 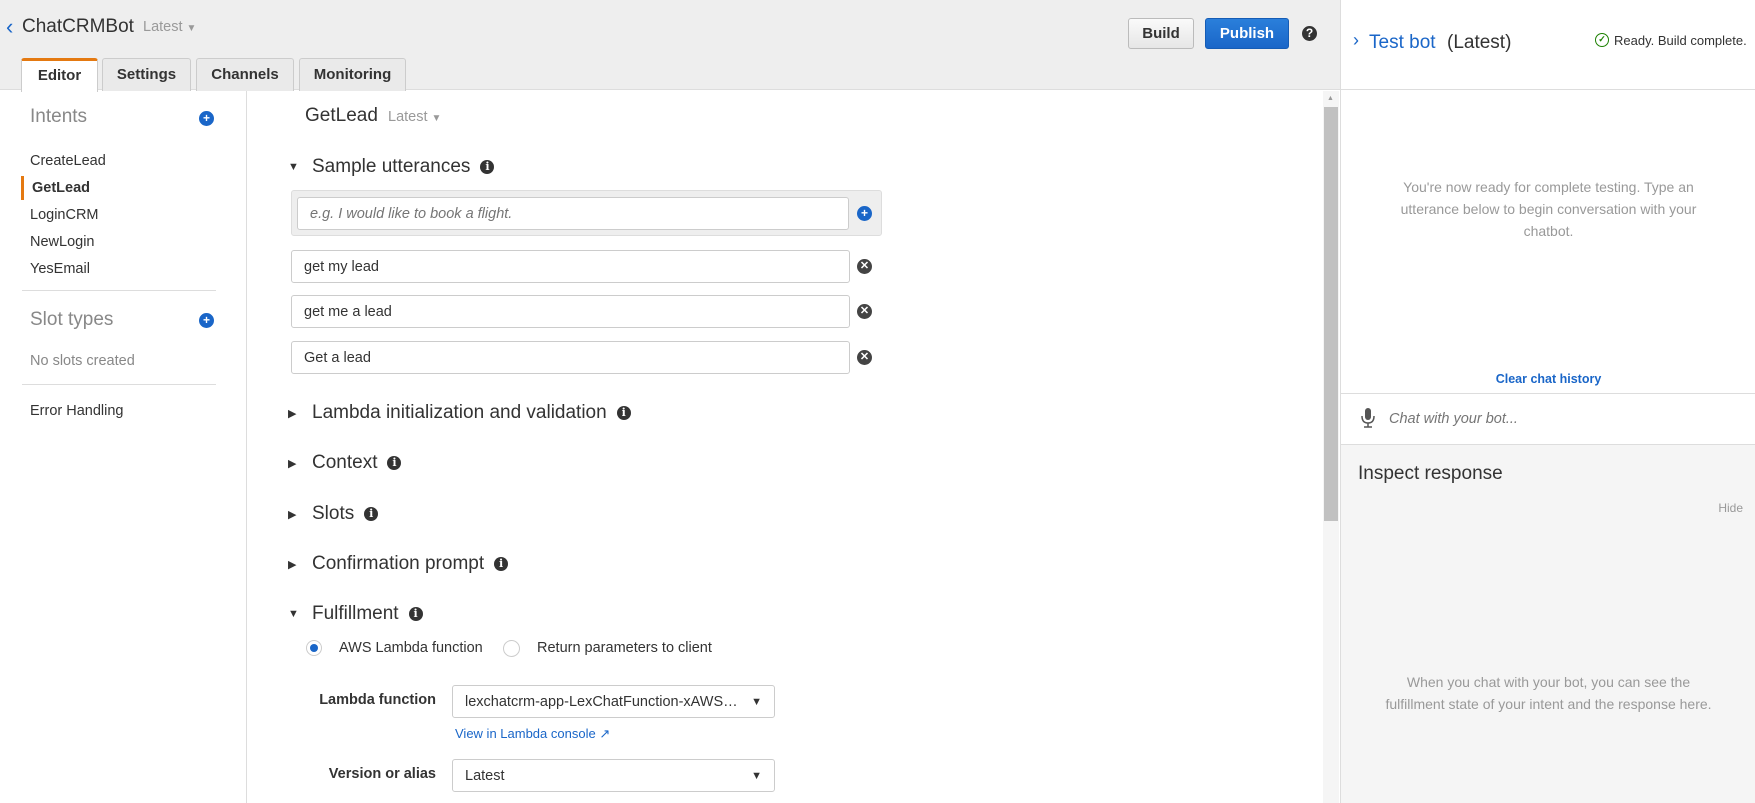 I want to click on lambda-function-select: lexchatcrm-app-LexChatFunction-xAWS… ▼, so click(x=613, y=701).